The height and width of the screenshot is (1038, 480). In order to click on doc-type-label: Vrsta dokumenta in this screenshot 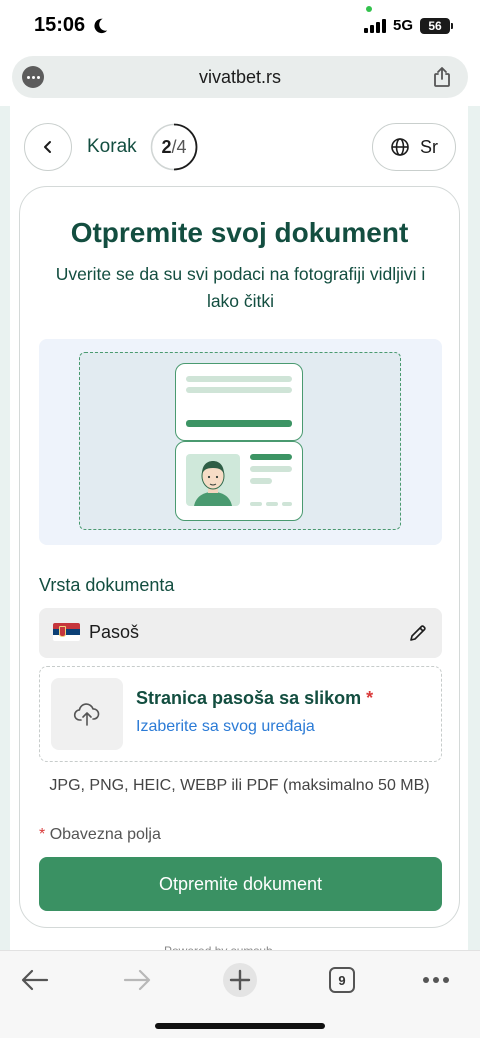, I will do `click(107, 585)`.